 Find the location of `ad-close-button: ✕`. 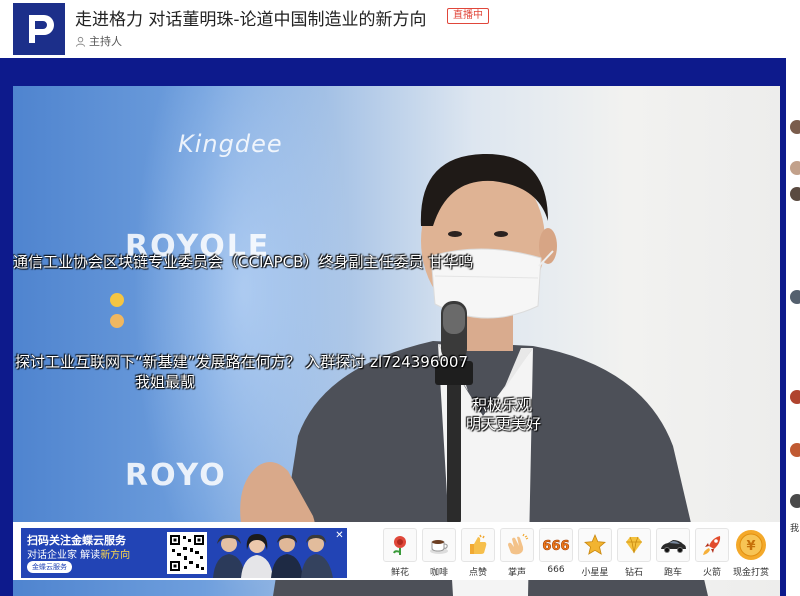

ad-close-button: ✕ is located at coordinates (339, 535).